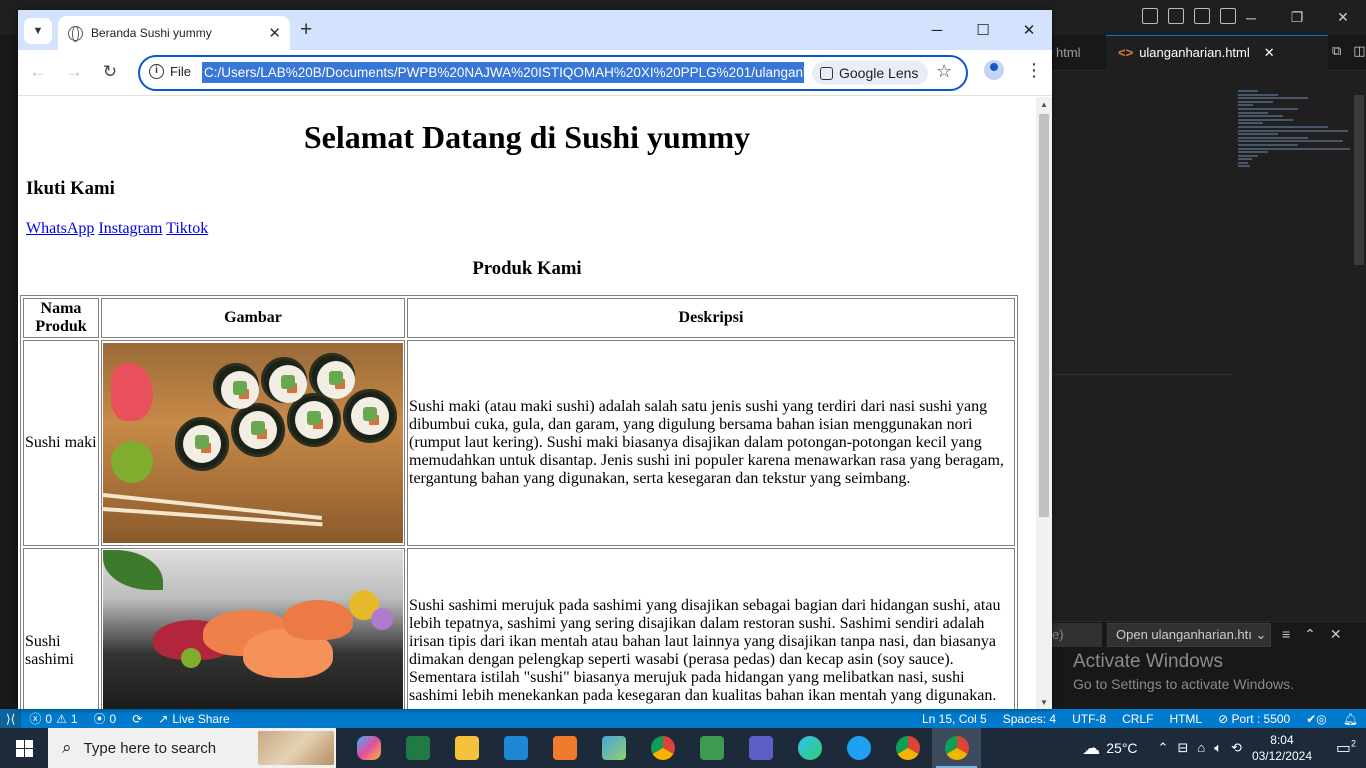  What do you see at coordinates (1077, 635) in the screenshot?
I see `panel-filter-input: e)` at bounding box center [1077, 635].